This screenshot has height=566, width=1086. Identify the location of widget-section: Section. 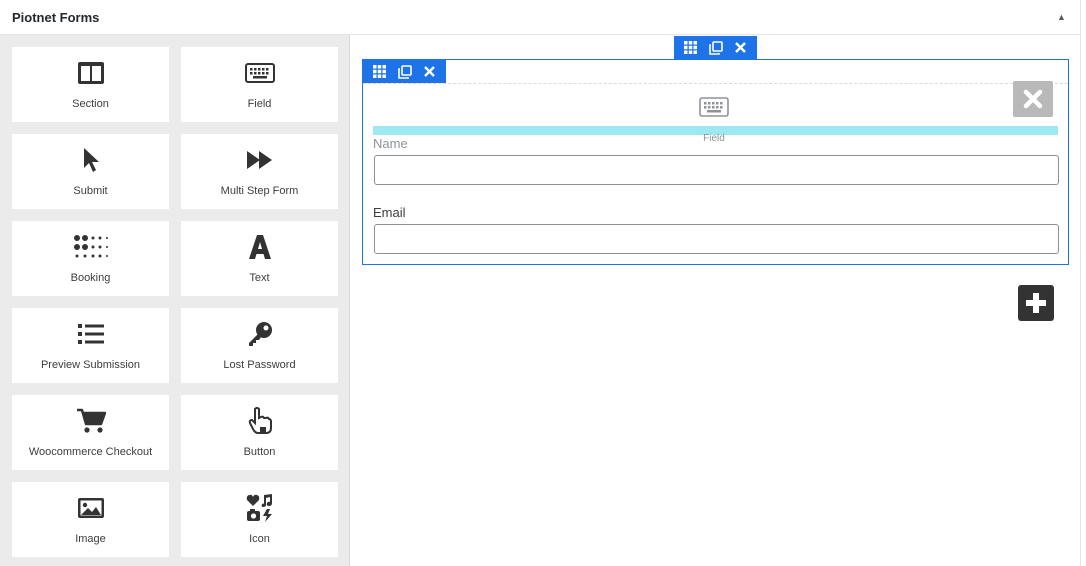
(90, 84).